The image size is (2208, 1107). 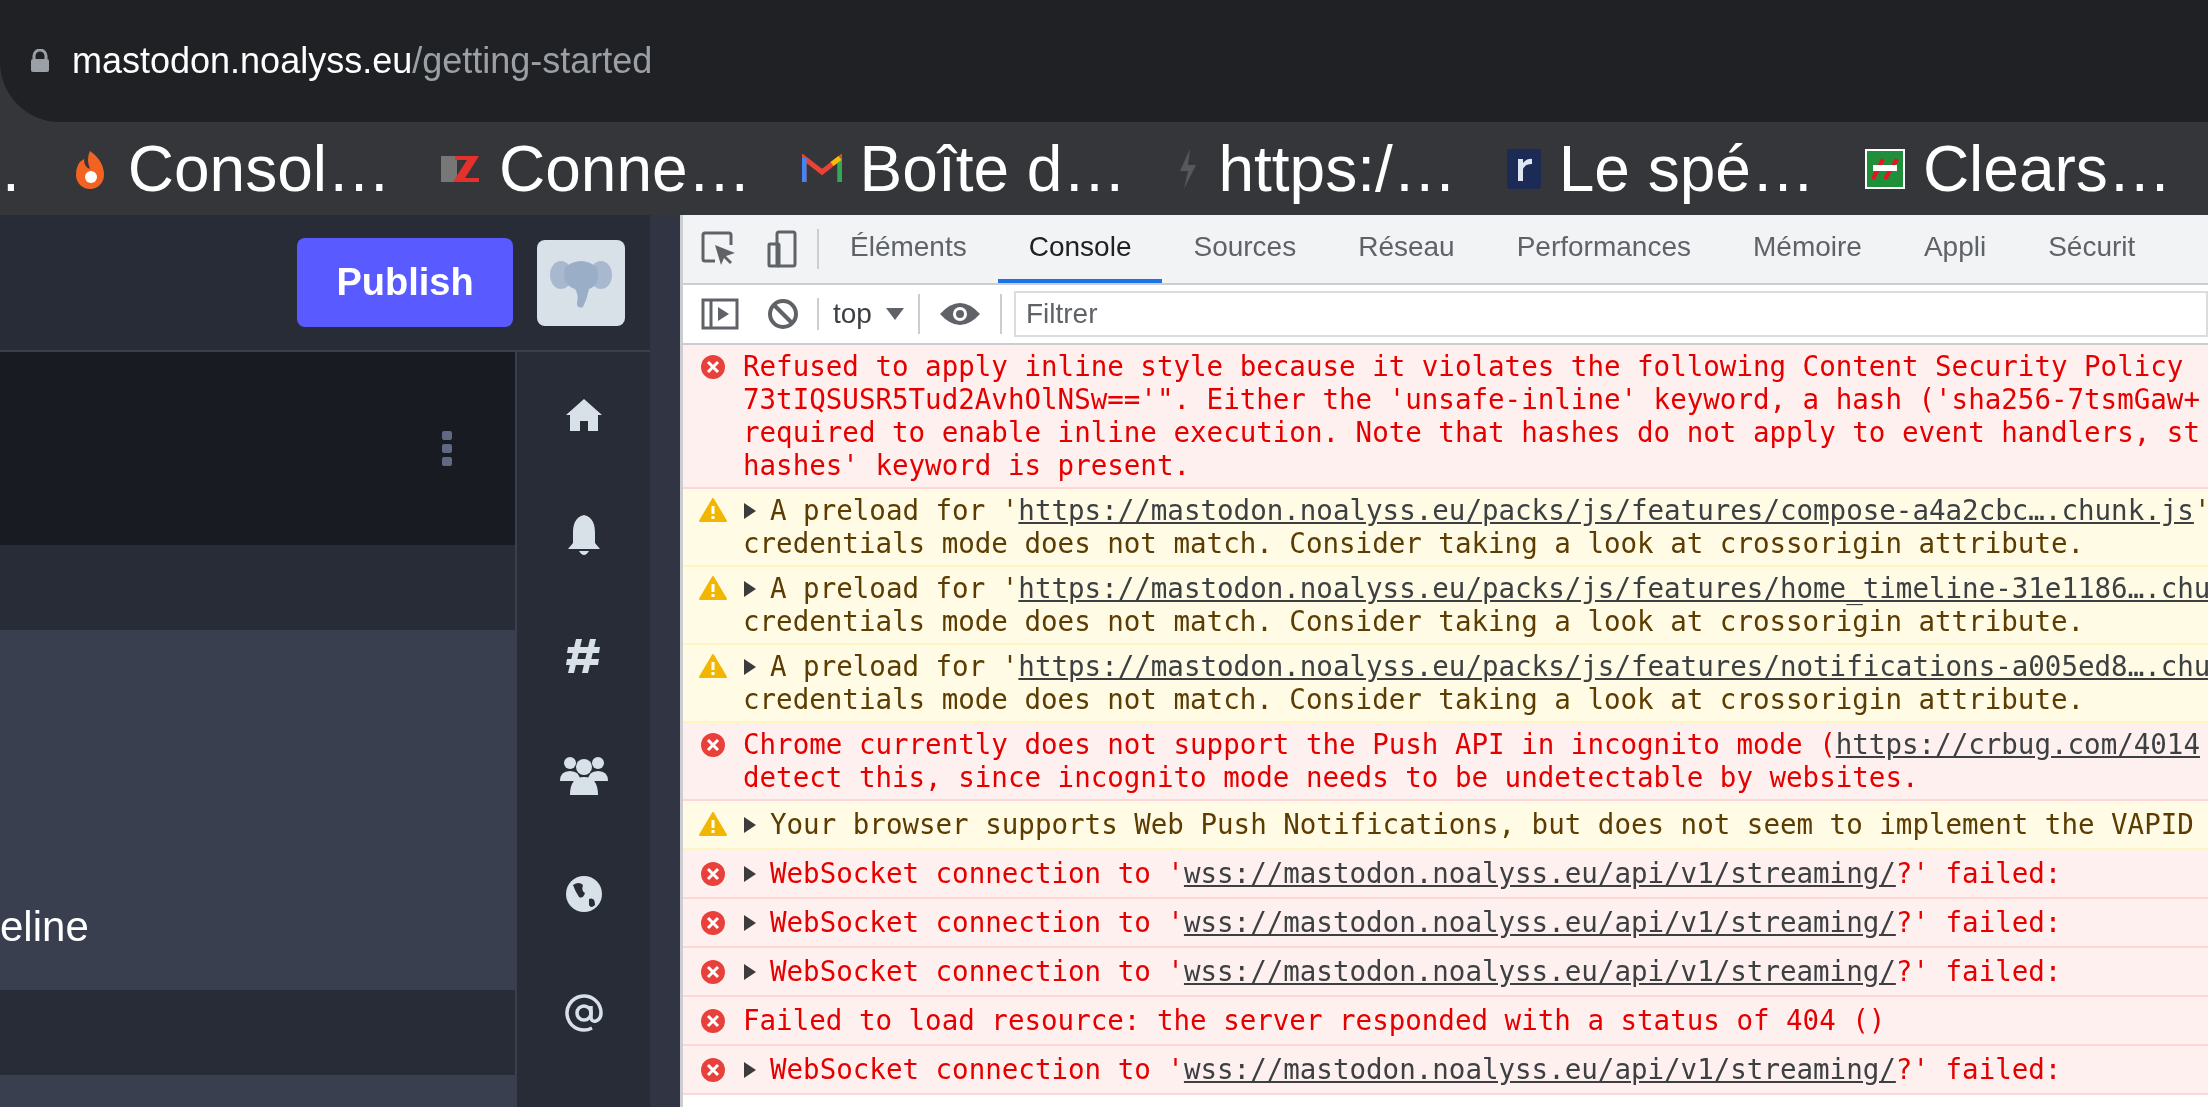 What do you see at coordinates (1807, 249) in the screenshot?
I see `devtools-tab: Mémoire` at bounding box center [1807, 249].